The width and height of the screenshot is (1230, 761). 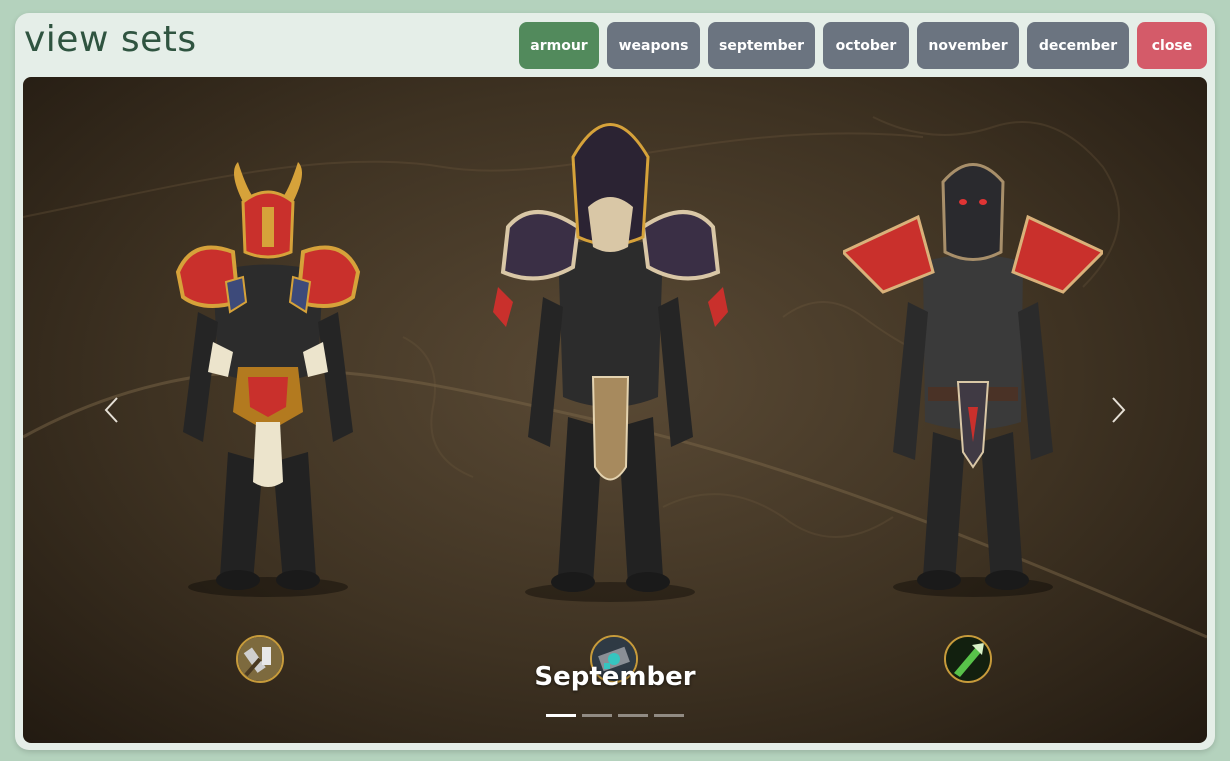 I want to click on tab-october: october, so click(x=866, y=45).